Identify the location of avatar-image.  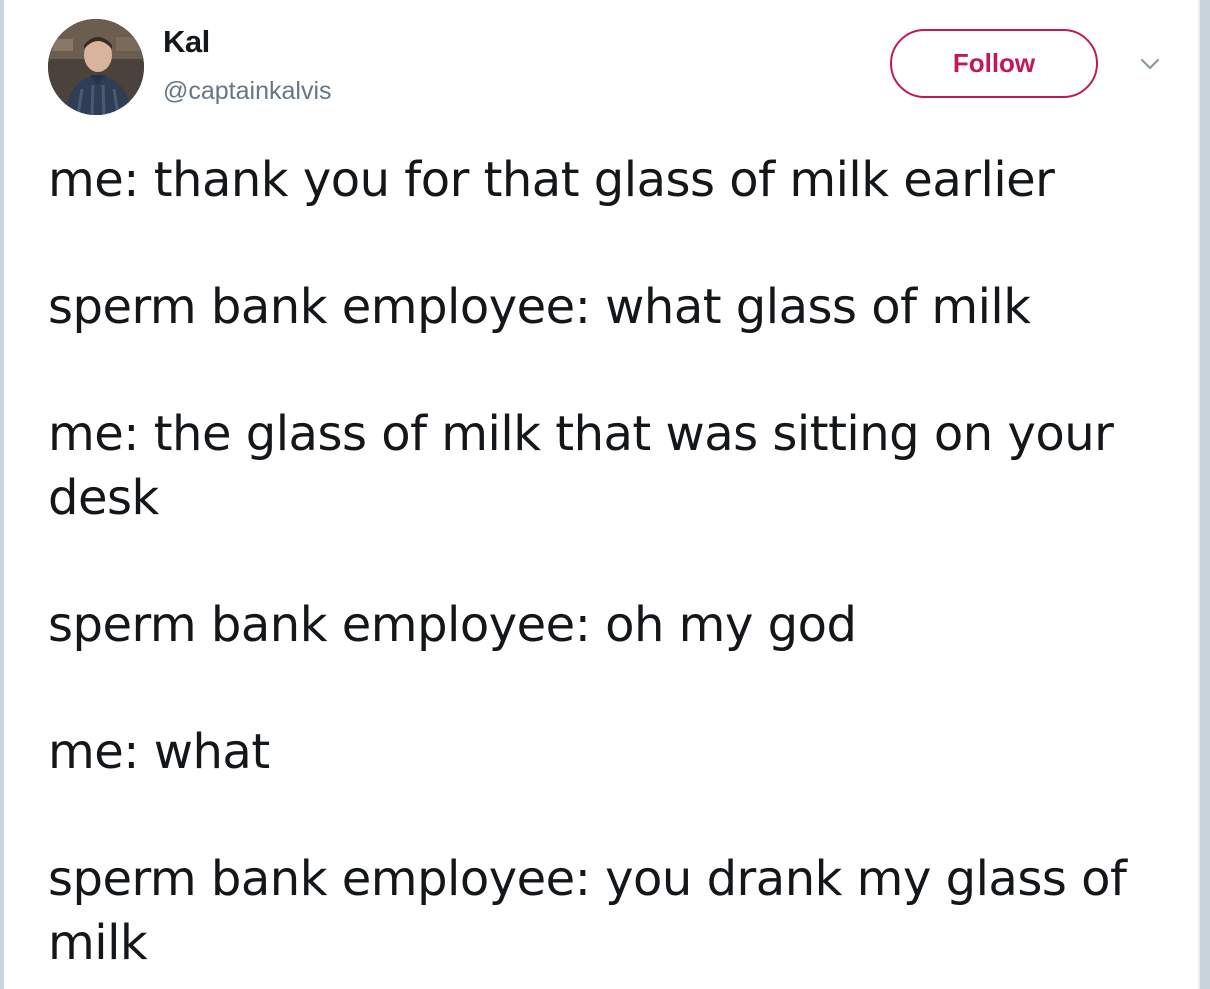
(96, 67).